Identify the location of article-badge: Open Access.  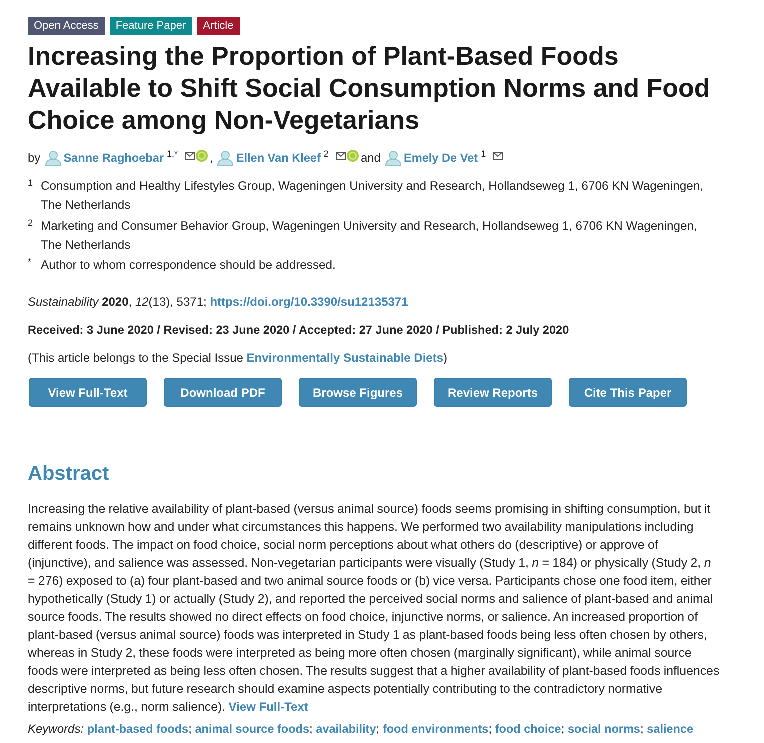
(66, 26).